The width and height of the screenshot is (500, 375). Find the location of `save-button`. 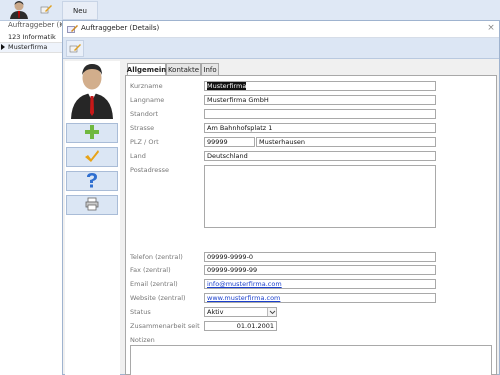

save-button is located at coordinates (92, 157).